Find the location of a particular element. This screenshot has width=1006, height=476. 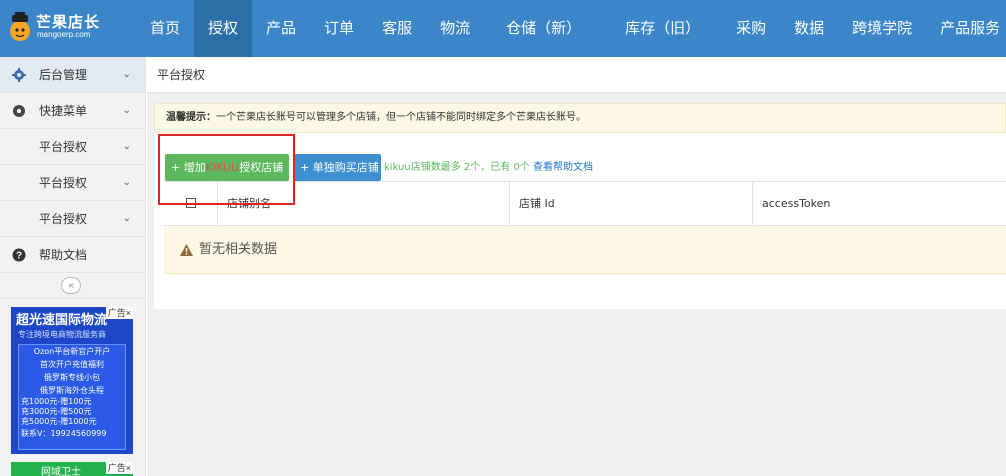

column-header: accessToken is located at coordinates (879, 204).